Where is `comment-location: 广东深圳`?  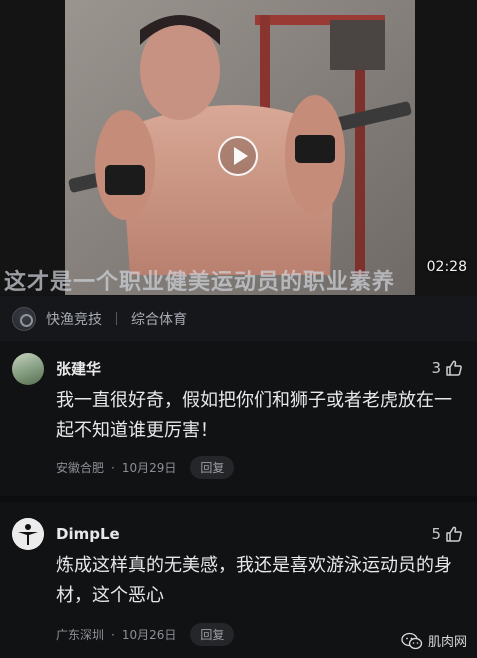 comment-location: 广东深圳 is located at coordinates (80, 635).